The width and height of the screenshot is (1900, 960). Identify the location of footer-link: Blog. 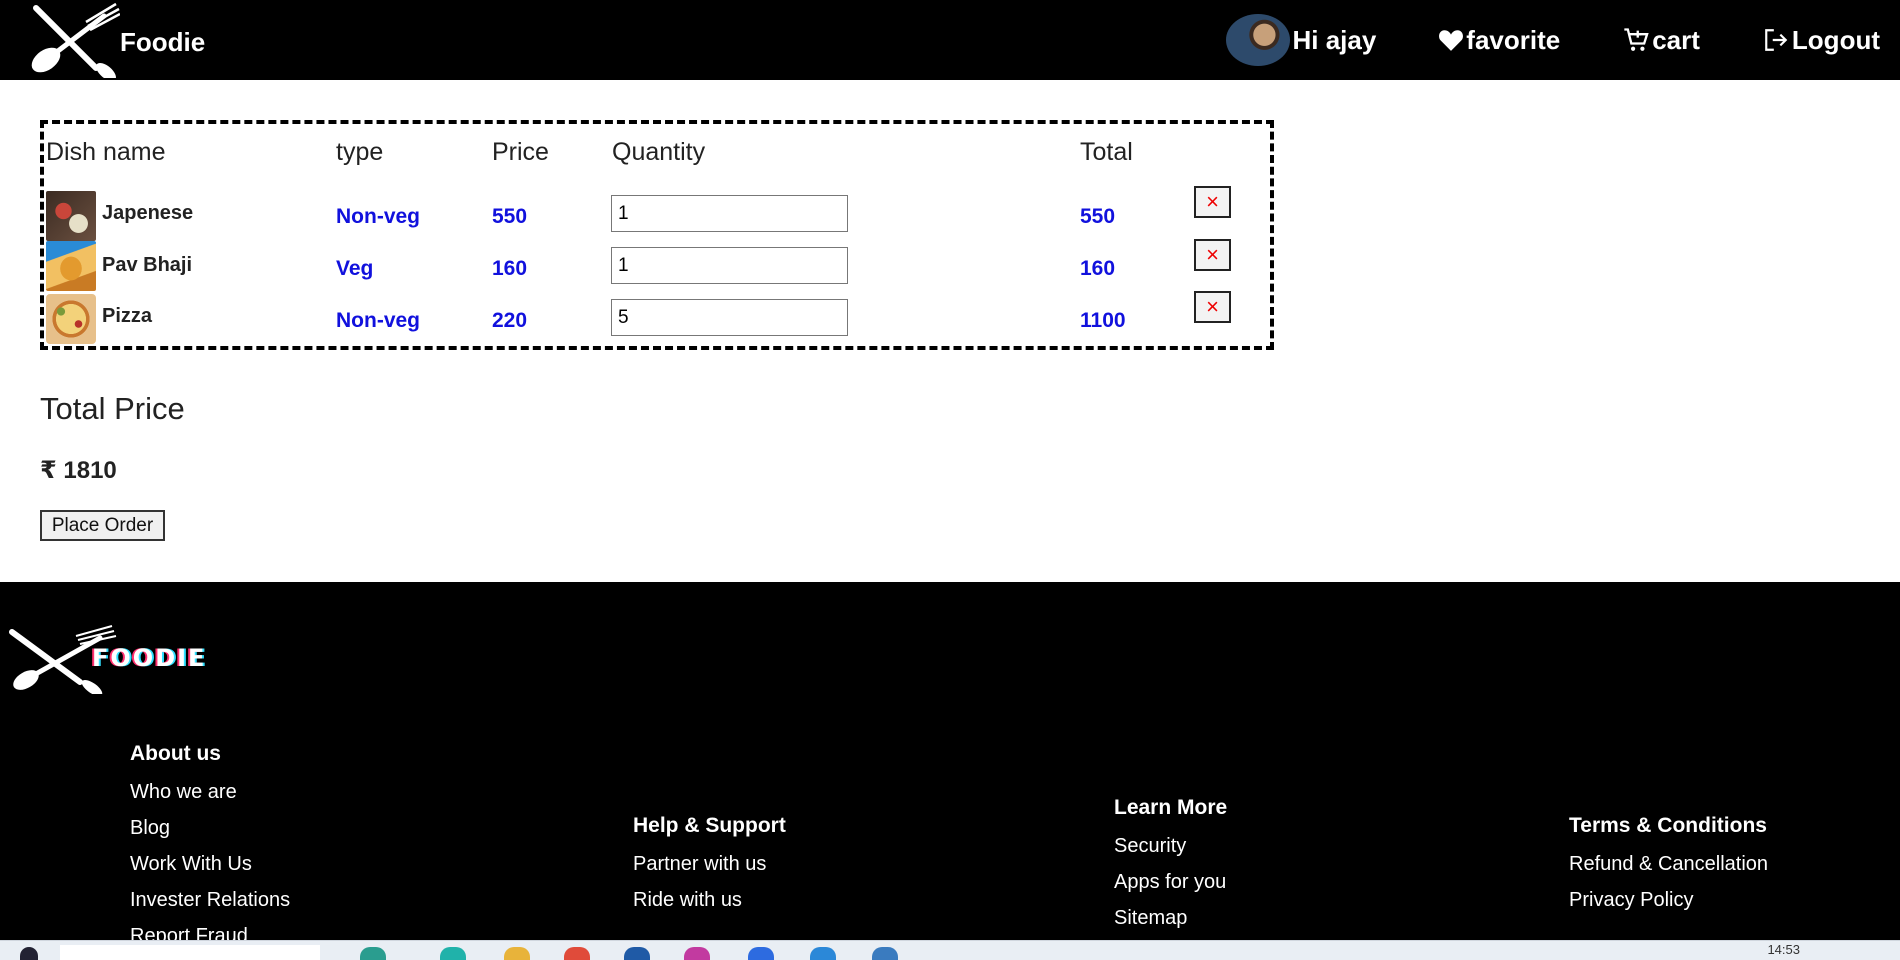
(210, 834).